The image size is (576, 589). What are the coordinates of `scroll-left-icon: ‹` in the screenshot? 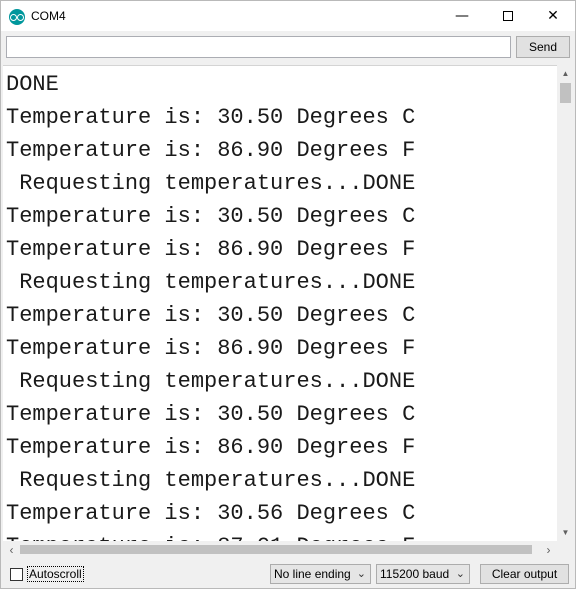 It's located at (11, 549).